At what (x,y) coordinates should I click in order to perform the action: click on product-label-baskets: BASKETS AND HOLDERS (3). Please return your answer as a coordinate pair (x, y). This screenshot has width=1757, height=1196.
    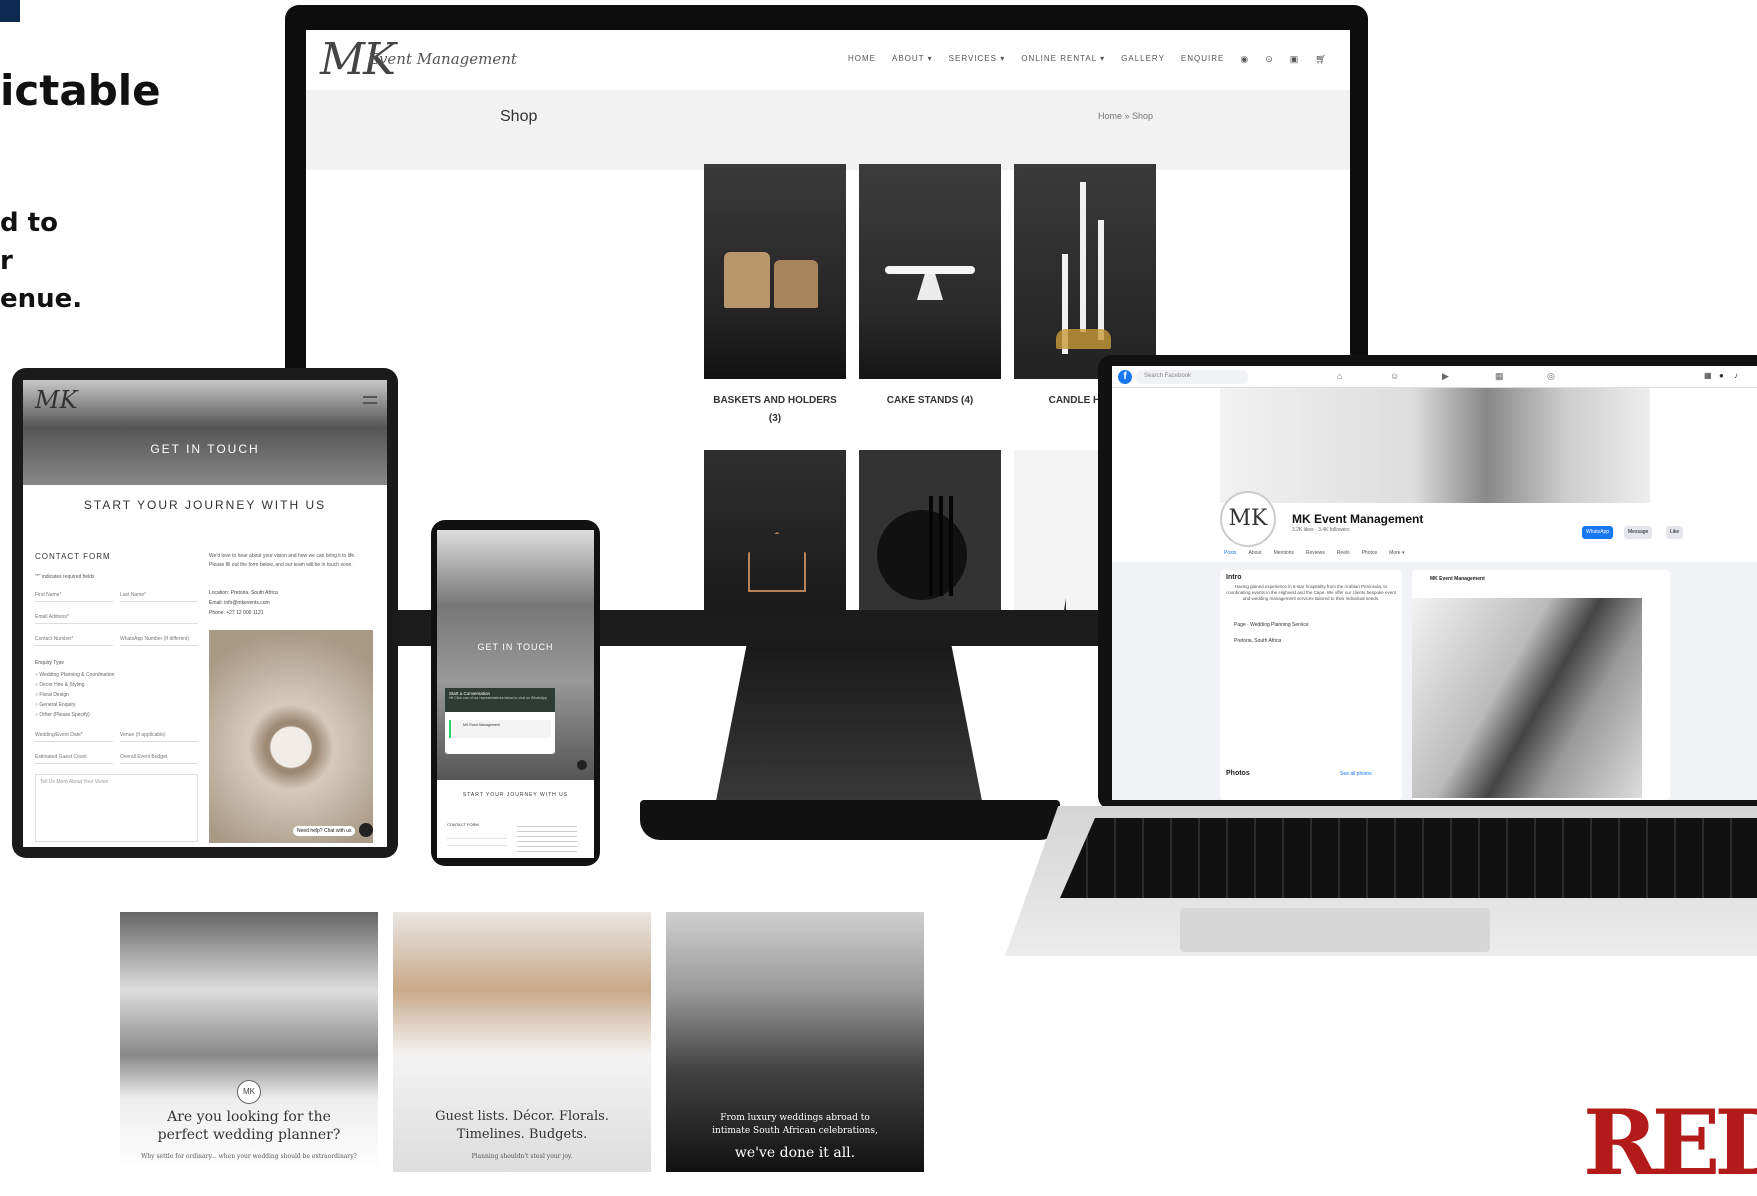
    Looking at the image, I should click on (775, 410).